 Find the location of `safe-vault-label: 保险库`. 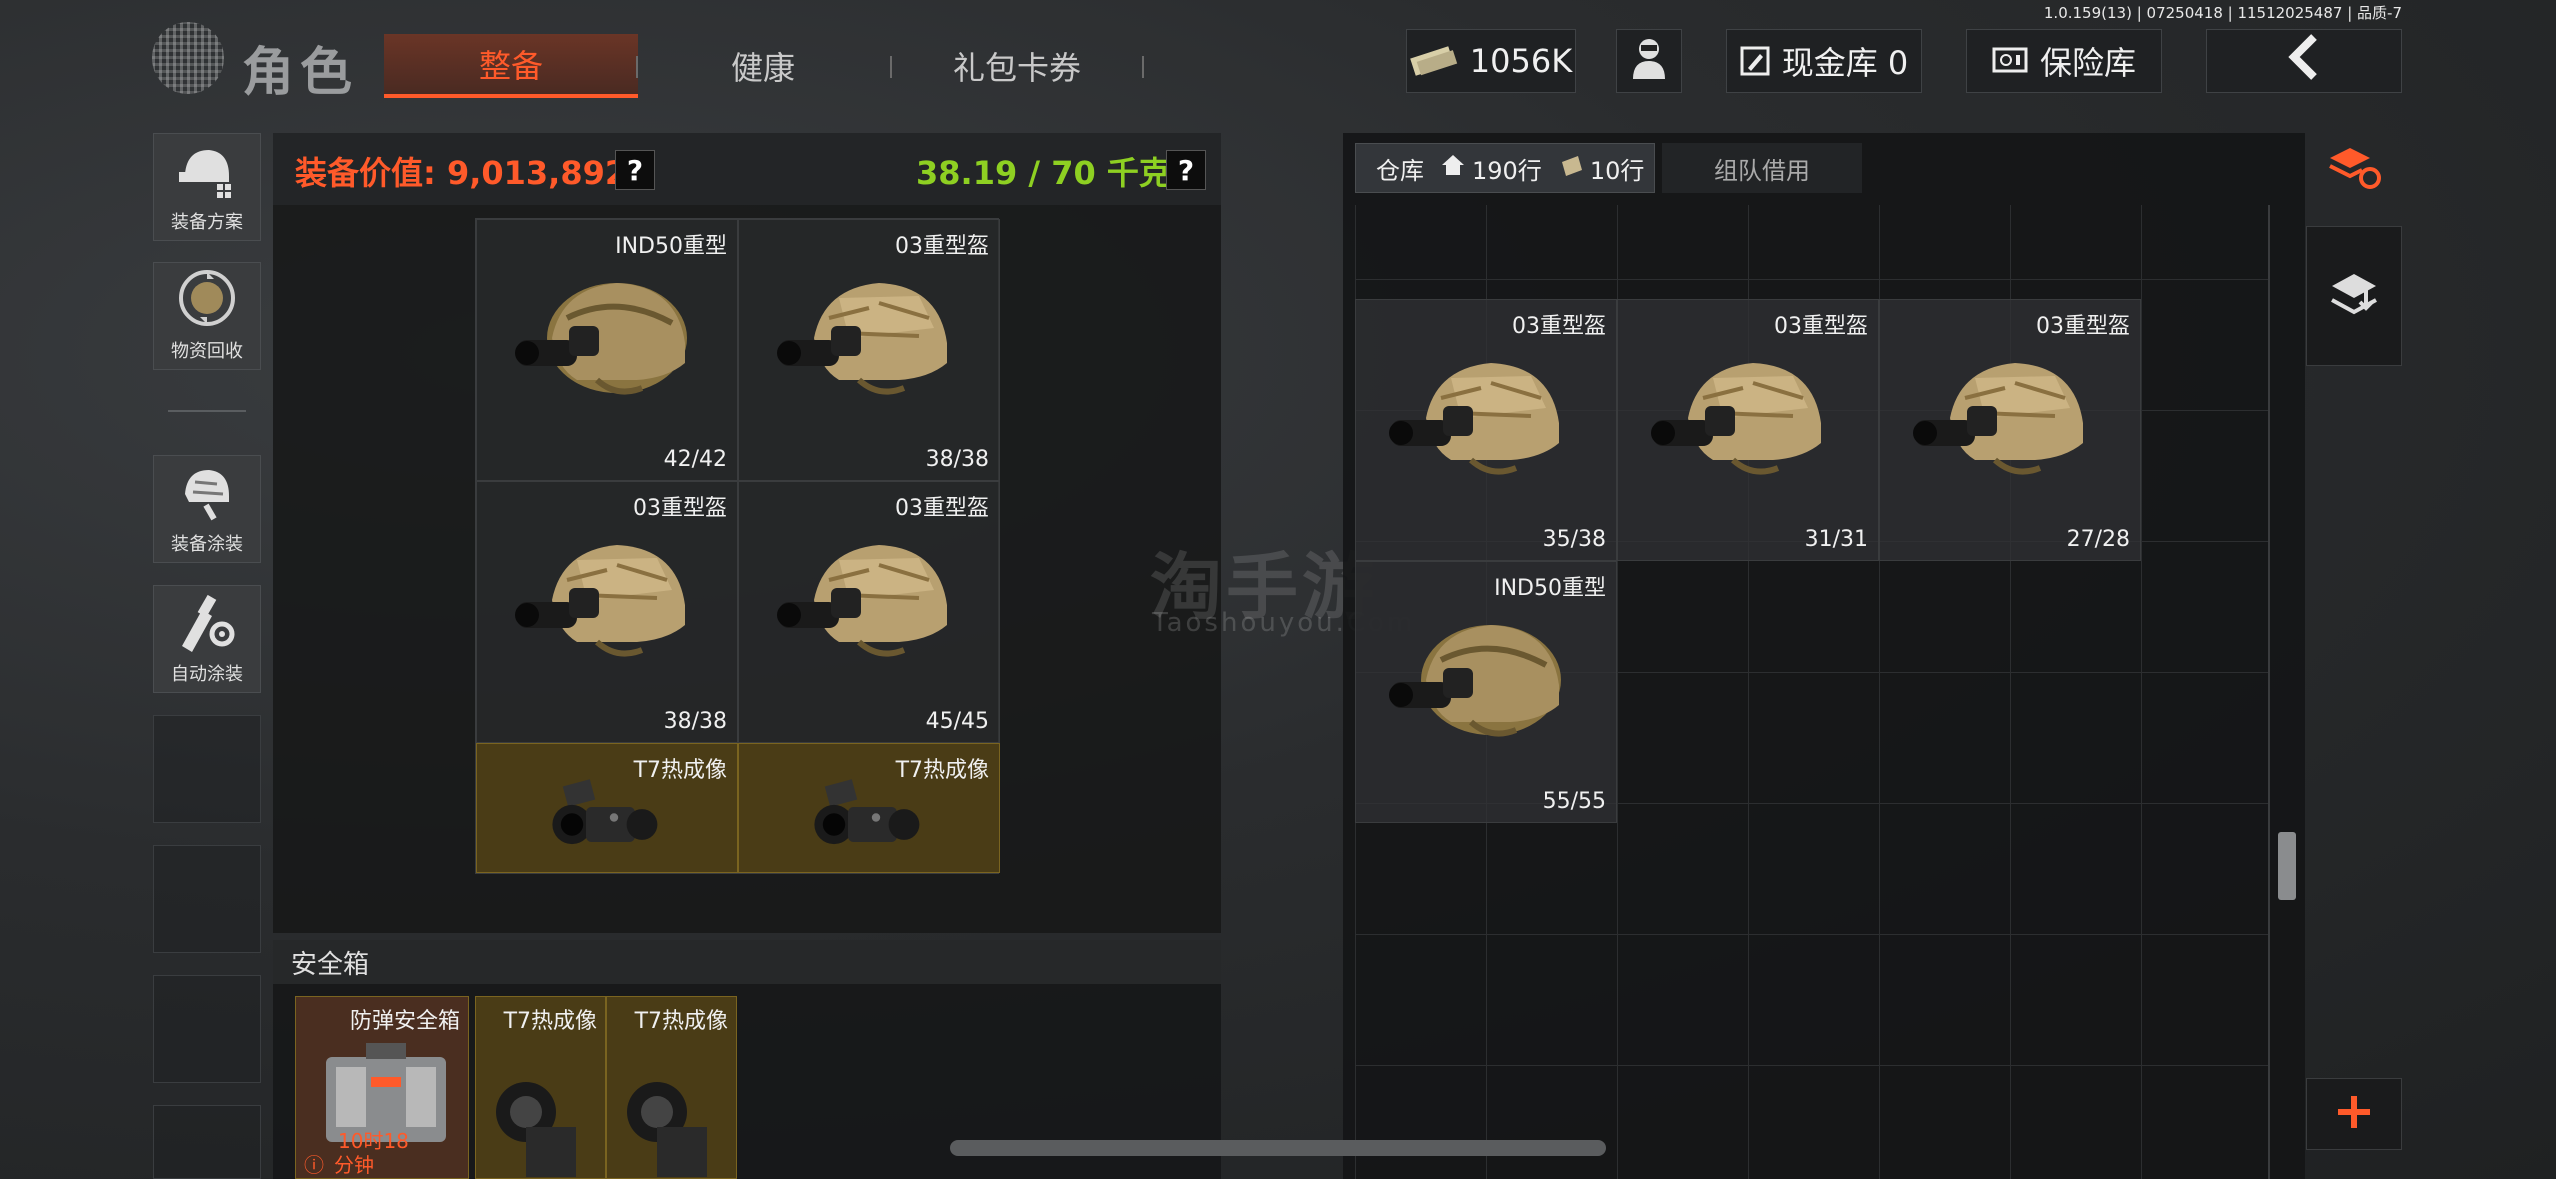

safe-vault-label: 保险库 is located at coordinates (2087, 63).